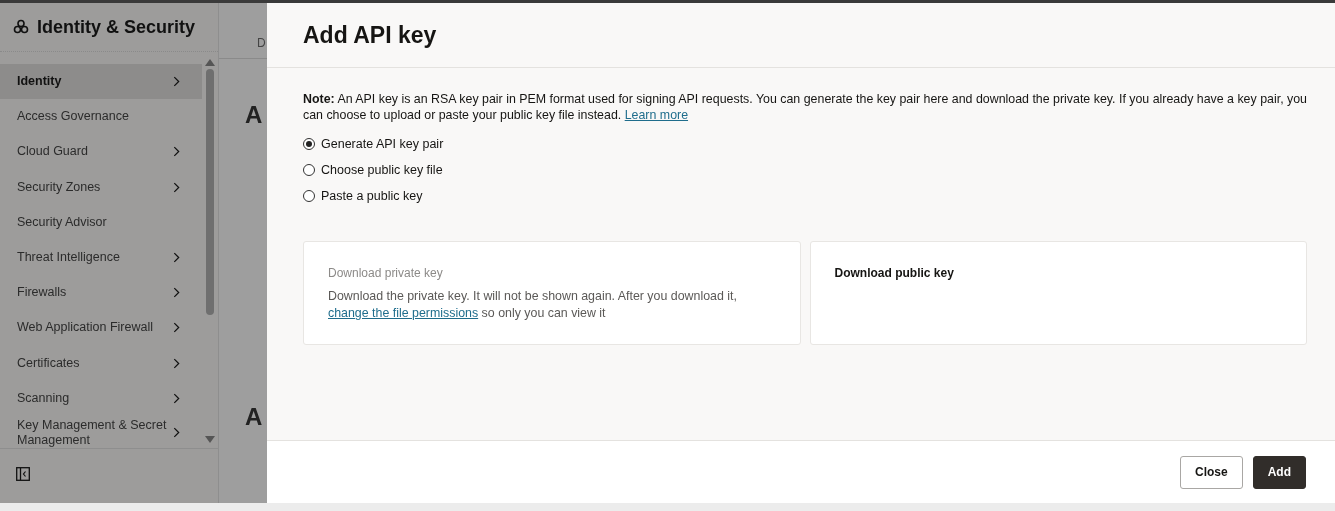 This screenshot has height=511, width=1335. I want to click on nav-item: Scanning, so click(101, 398).